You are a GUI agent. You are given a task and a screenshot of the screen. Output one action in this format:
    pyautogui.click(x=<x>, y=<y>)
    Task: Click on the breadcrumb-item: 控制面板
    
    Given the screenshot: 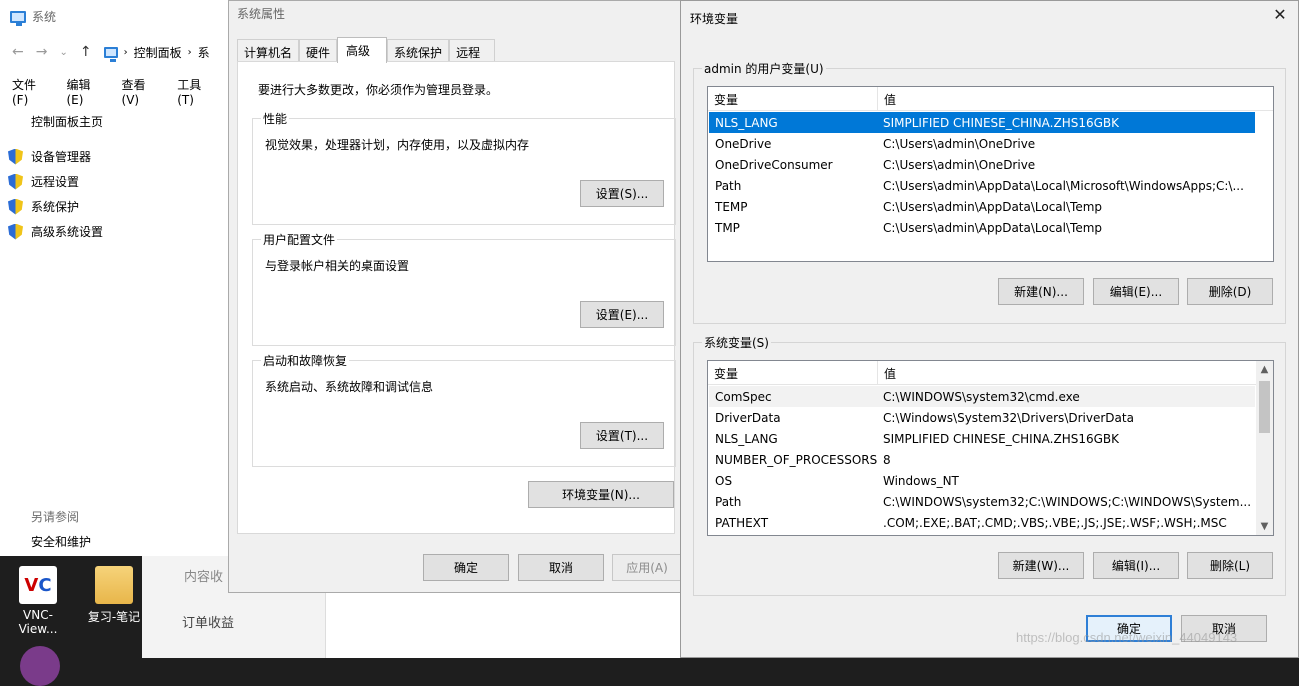 What is the action you would take?
    pyautogui.click(x=158, y=52)
    